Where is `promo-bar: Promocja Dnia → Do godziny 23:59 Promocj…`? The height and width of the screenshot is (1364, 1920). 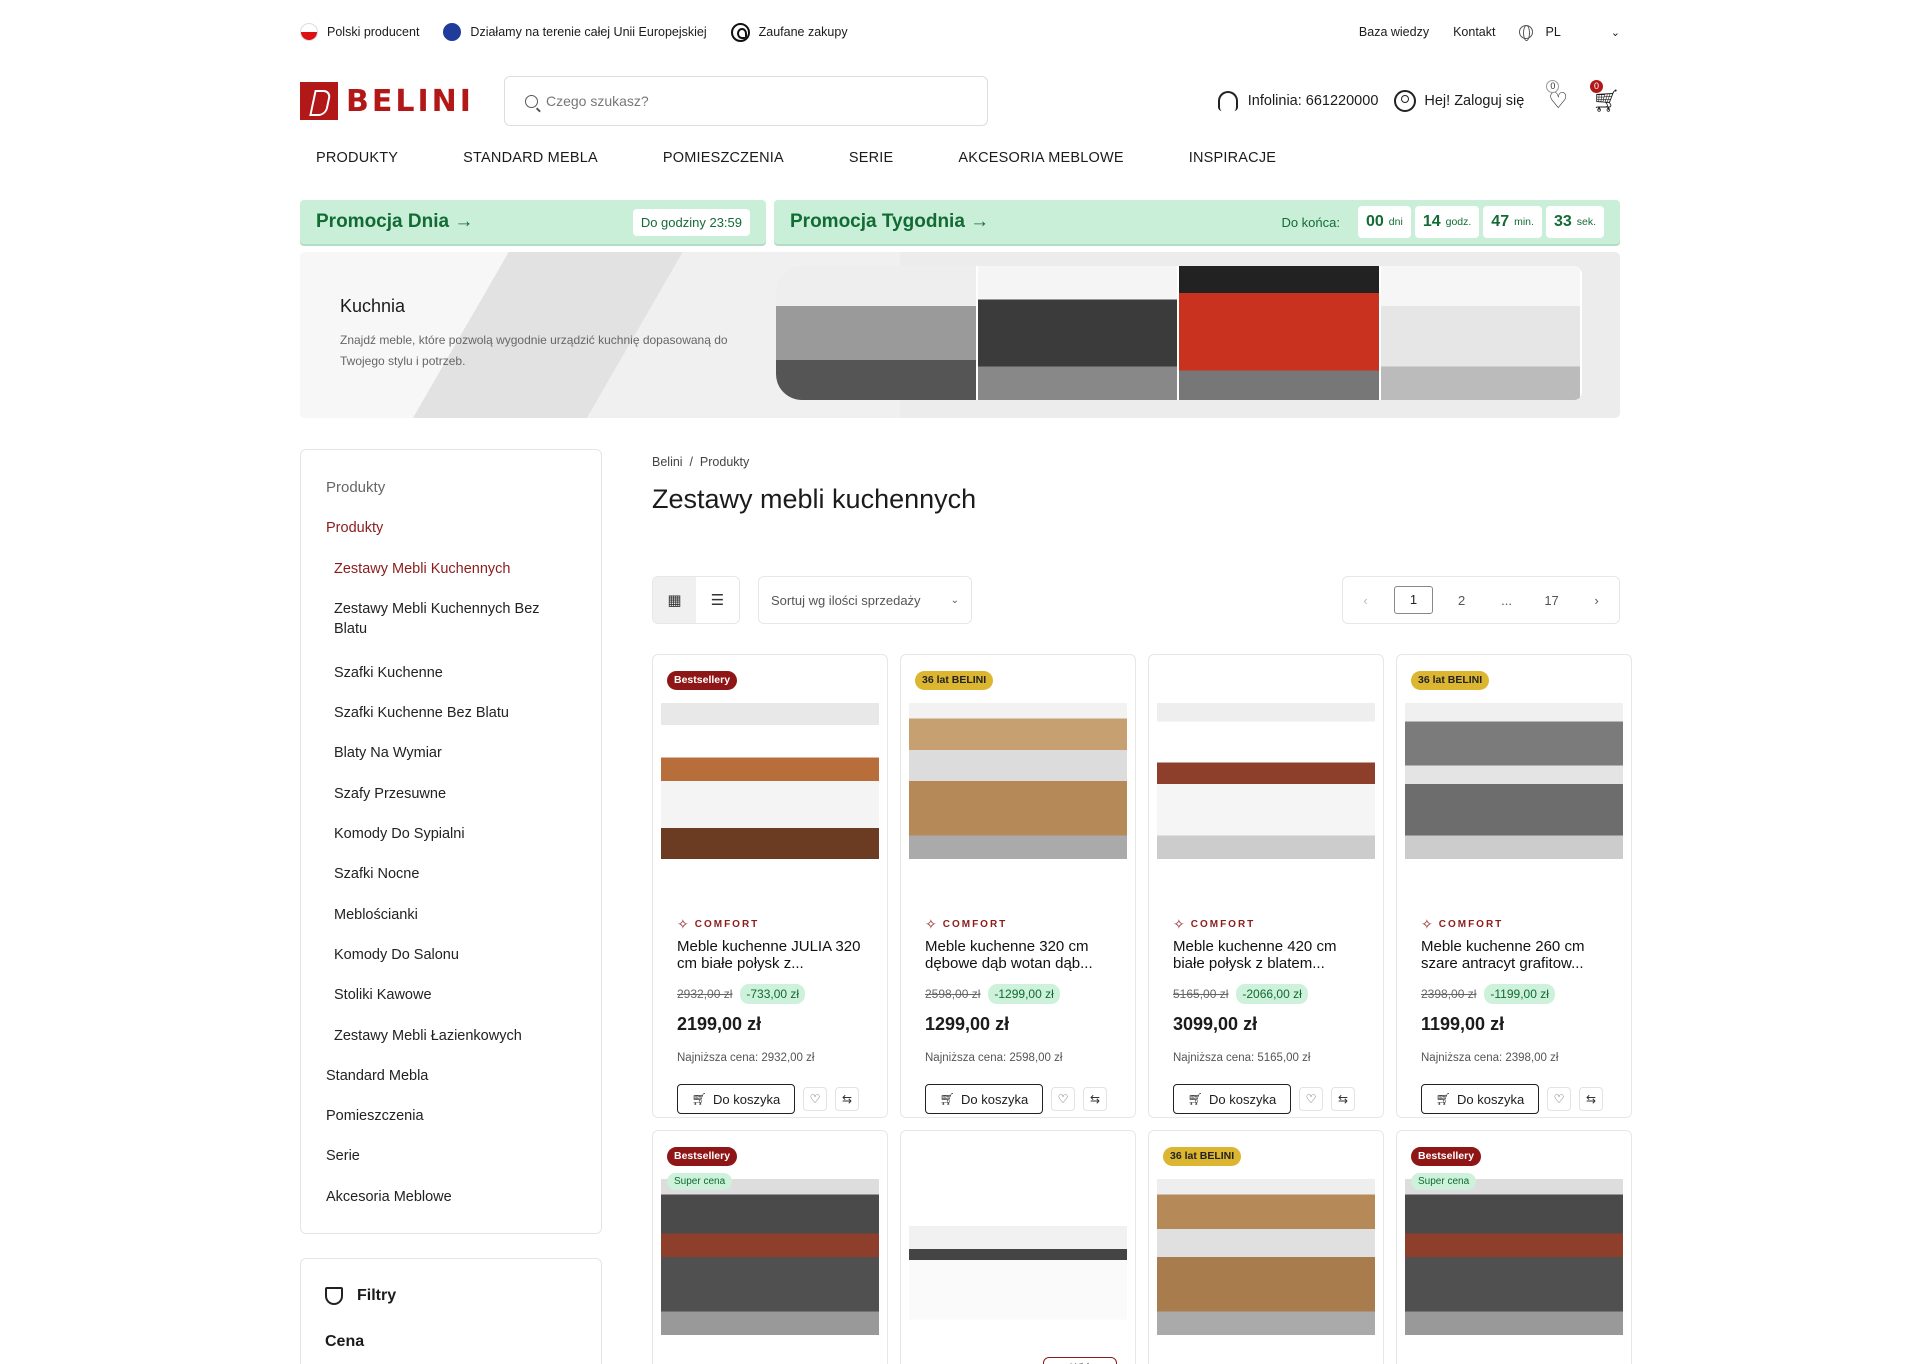 promo-bar: Promocja Dnia → Do godziny 23:59 Promocj… is located at coordinates (960, 222).